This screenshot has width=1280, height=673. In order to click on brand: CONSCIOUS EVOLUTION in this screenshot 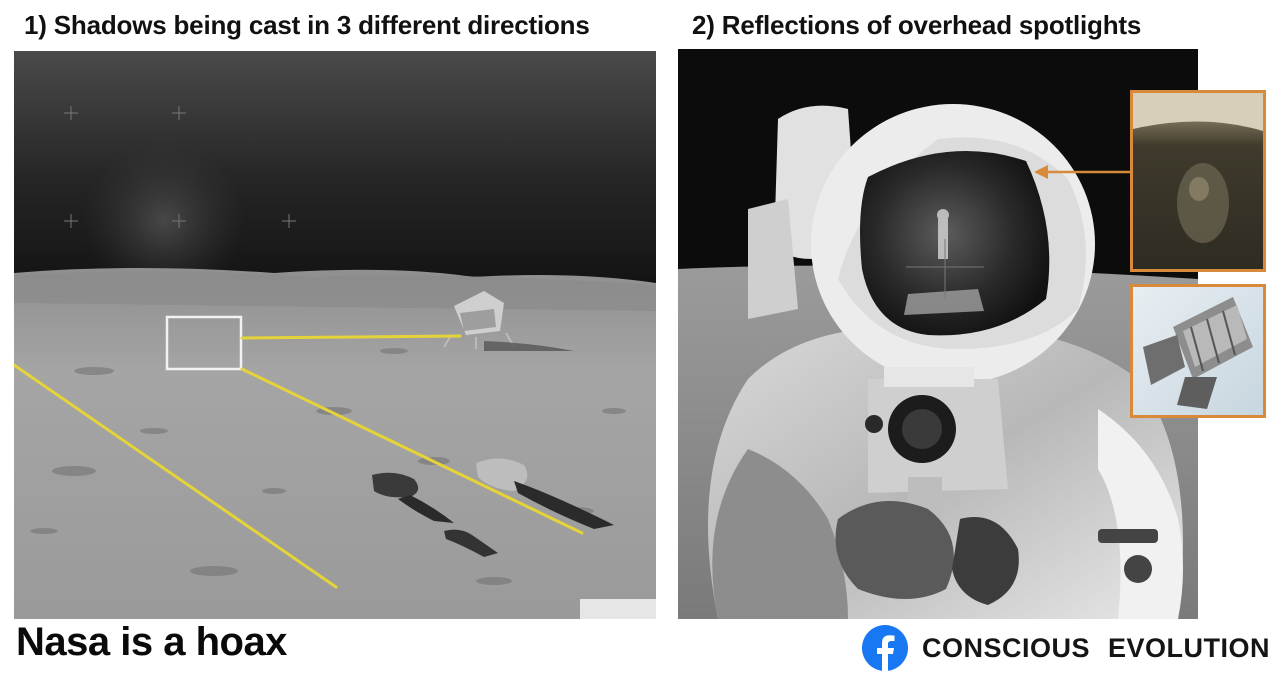, I will do `click(1066, 648)`.